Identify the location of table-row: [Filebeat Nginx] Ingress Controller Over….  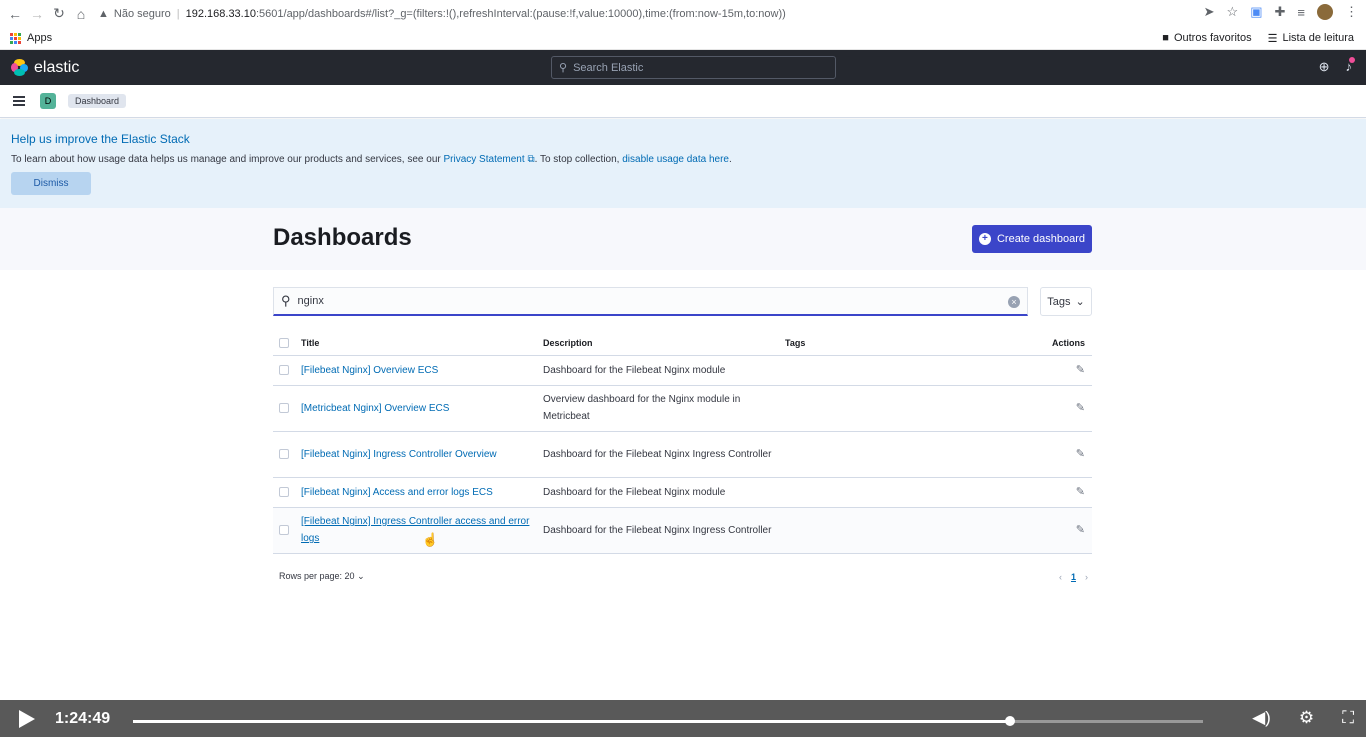
(682, 454).